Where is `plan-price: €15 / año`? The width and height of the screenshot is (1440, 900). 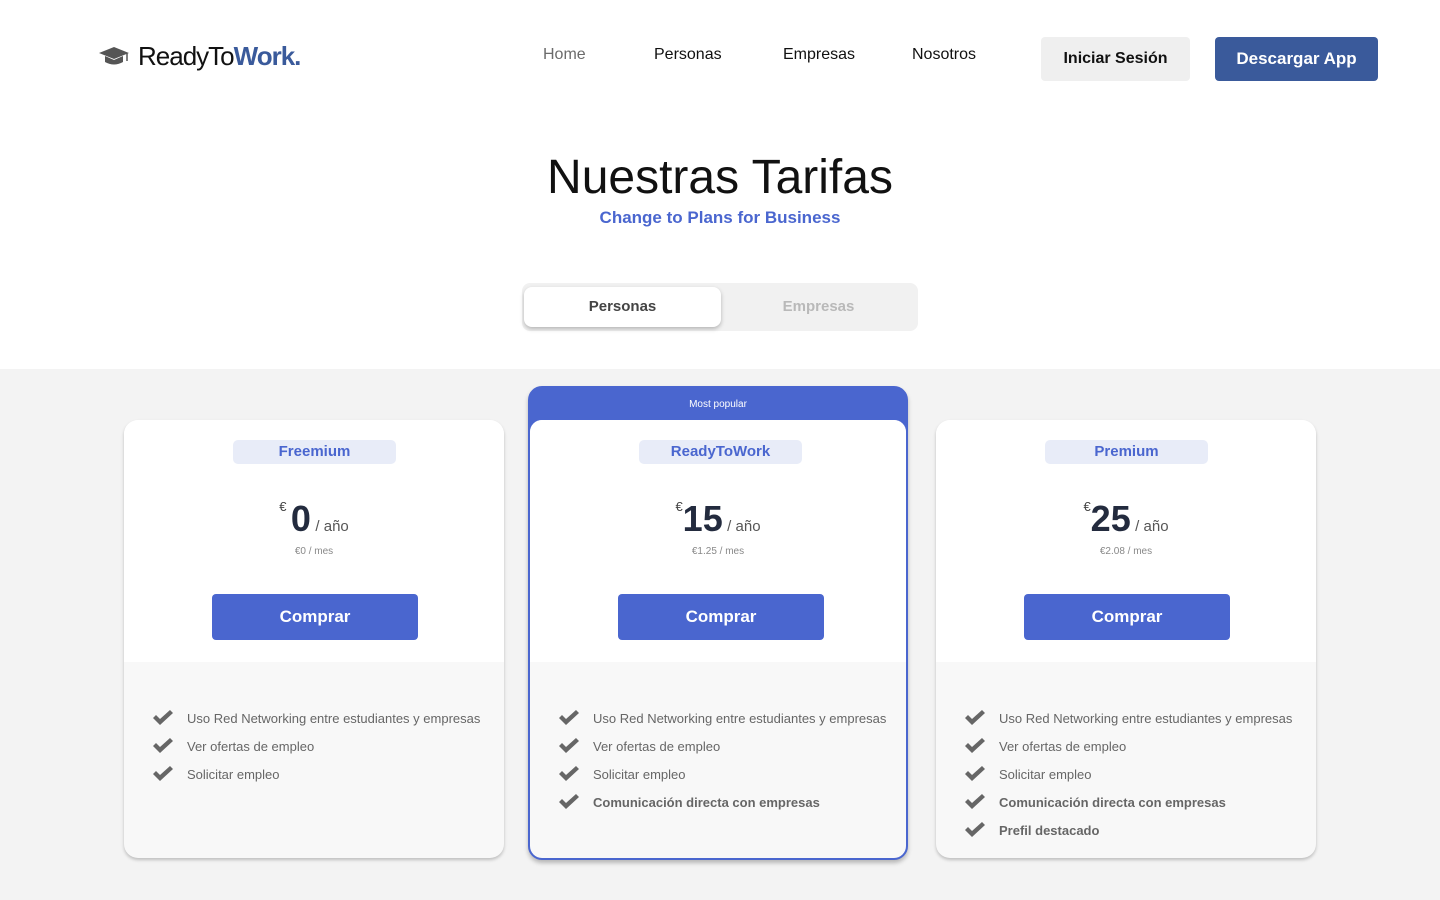 plan-price: €15 / año is located at coordinates (718, 519).